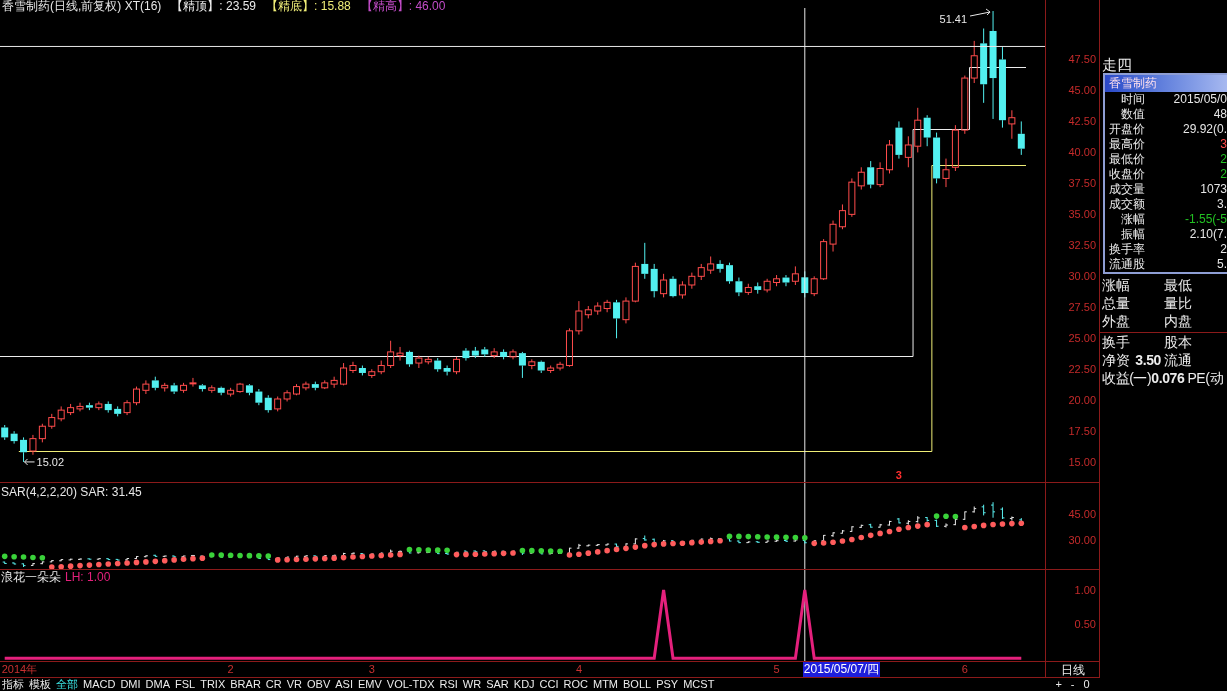  I want to click on quote-value: 0.076, so click(1168, 378).